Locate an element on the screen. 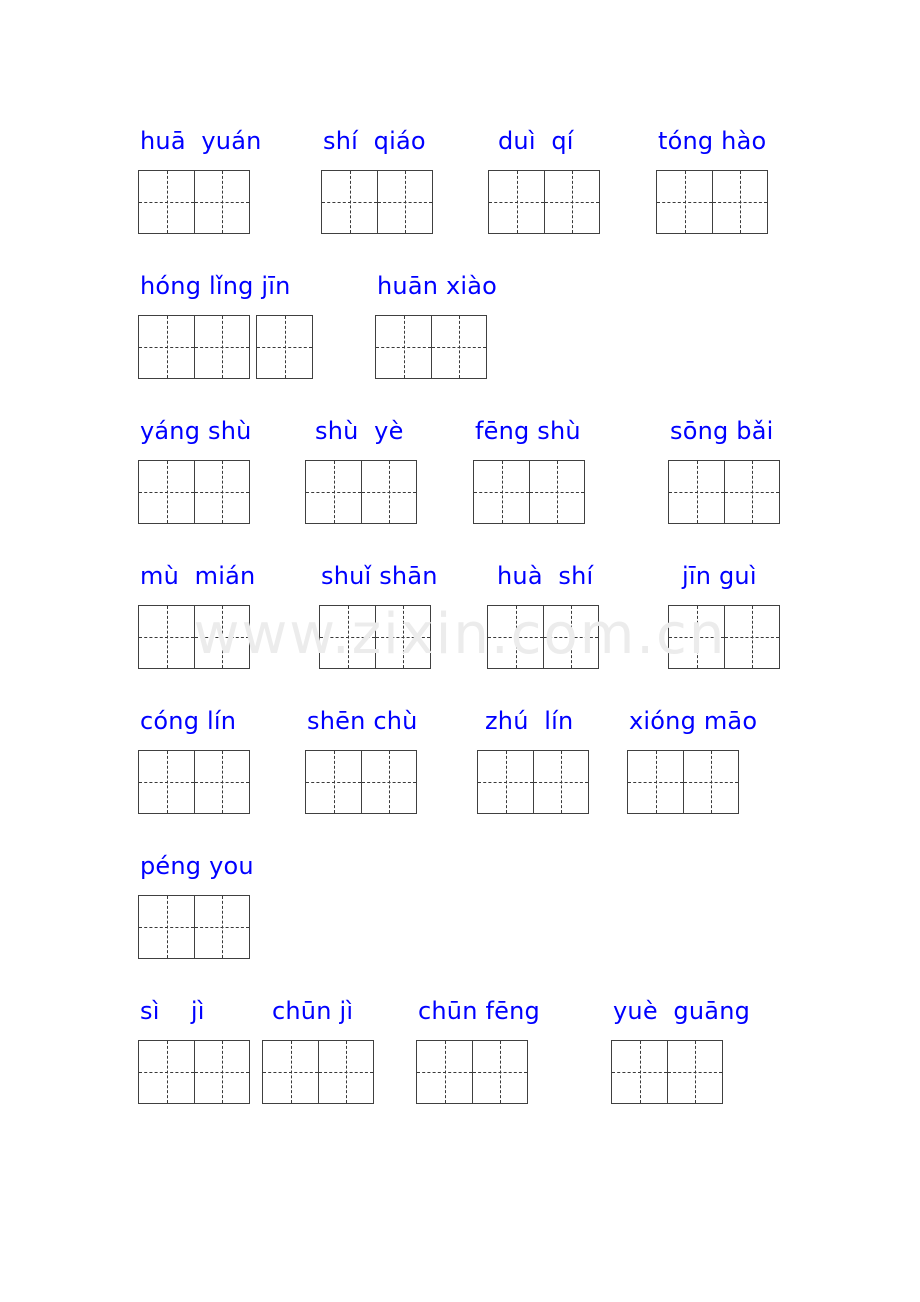 The height and width of the screenshot is (1302, 920). exercise-item: zhú lín is located at coordinates (533, 760).